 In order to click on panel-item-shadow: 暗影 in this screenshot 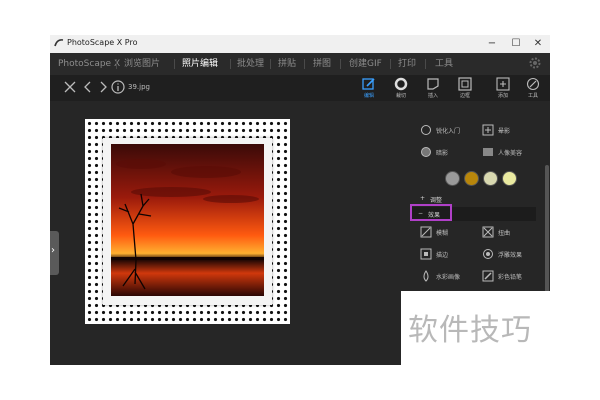, I will do `click(450, 153)`.